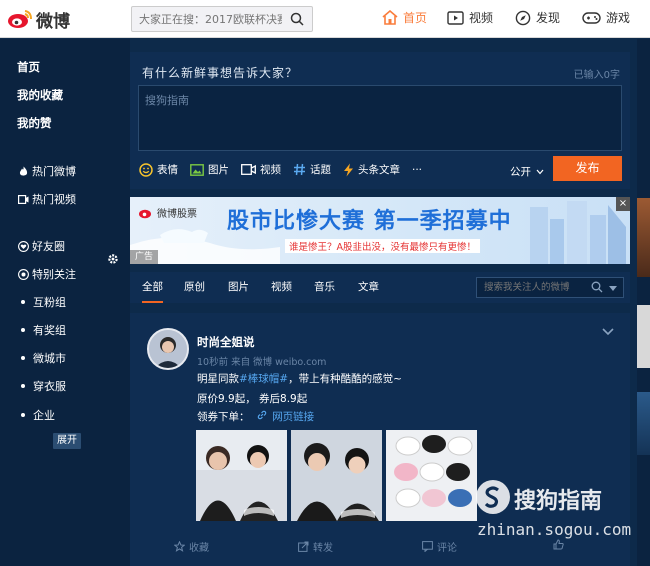 Image resolution: width=650 pixels, height=566 pixels. Describe the element at coordinates (207, 19) in the screenshot. I see `search-input` at that location.